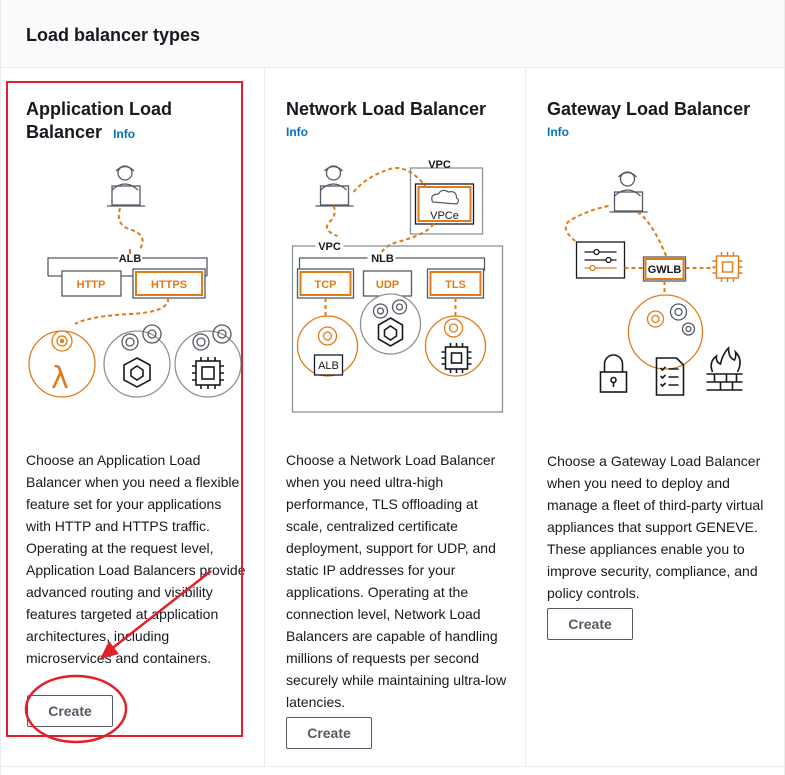 Image resolution: width=785 pixels, height=775 pixels. I want to click on lambda-icon: λ, so click(60, 378).